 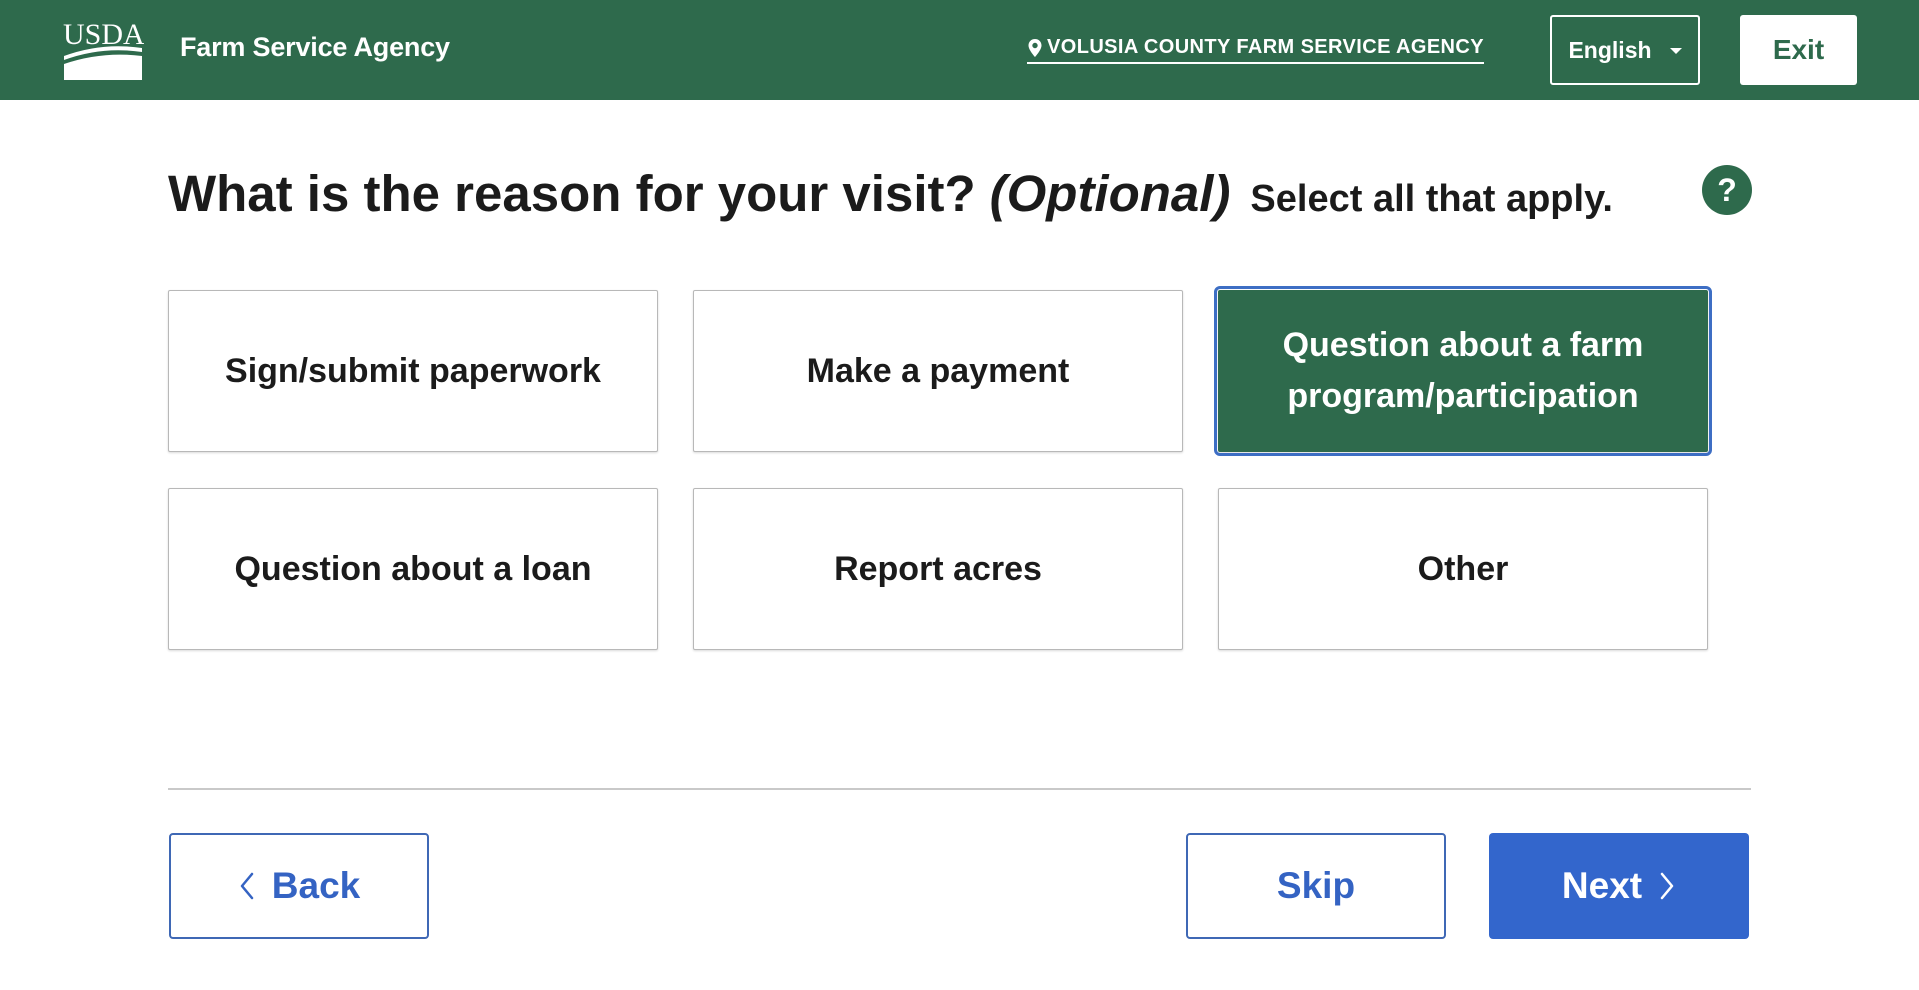 I want to click on option-question-about-loan: Question about a loan, so click(x=413, y=569).